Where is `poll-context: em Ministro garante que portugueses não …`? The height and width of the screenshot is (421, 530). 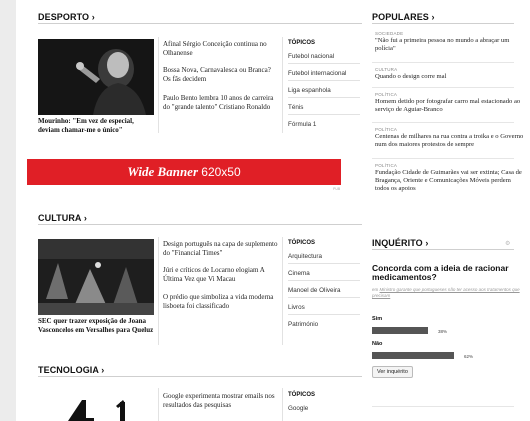 poll-context: em Ministro garante que portugueses não … is located at coordinates (446, 292).